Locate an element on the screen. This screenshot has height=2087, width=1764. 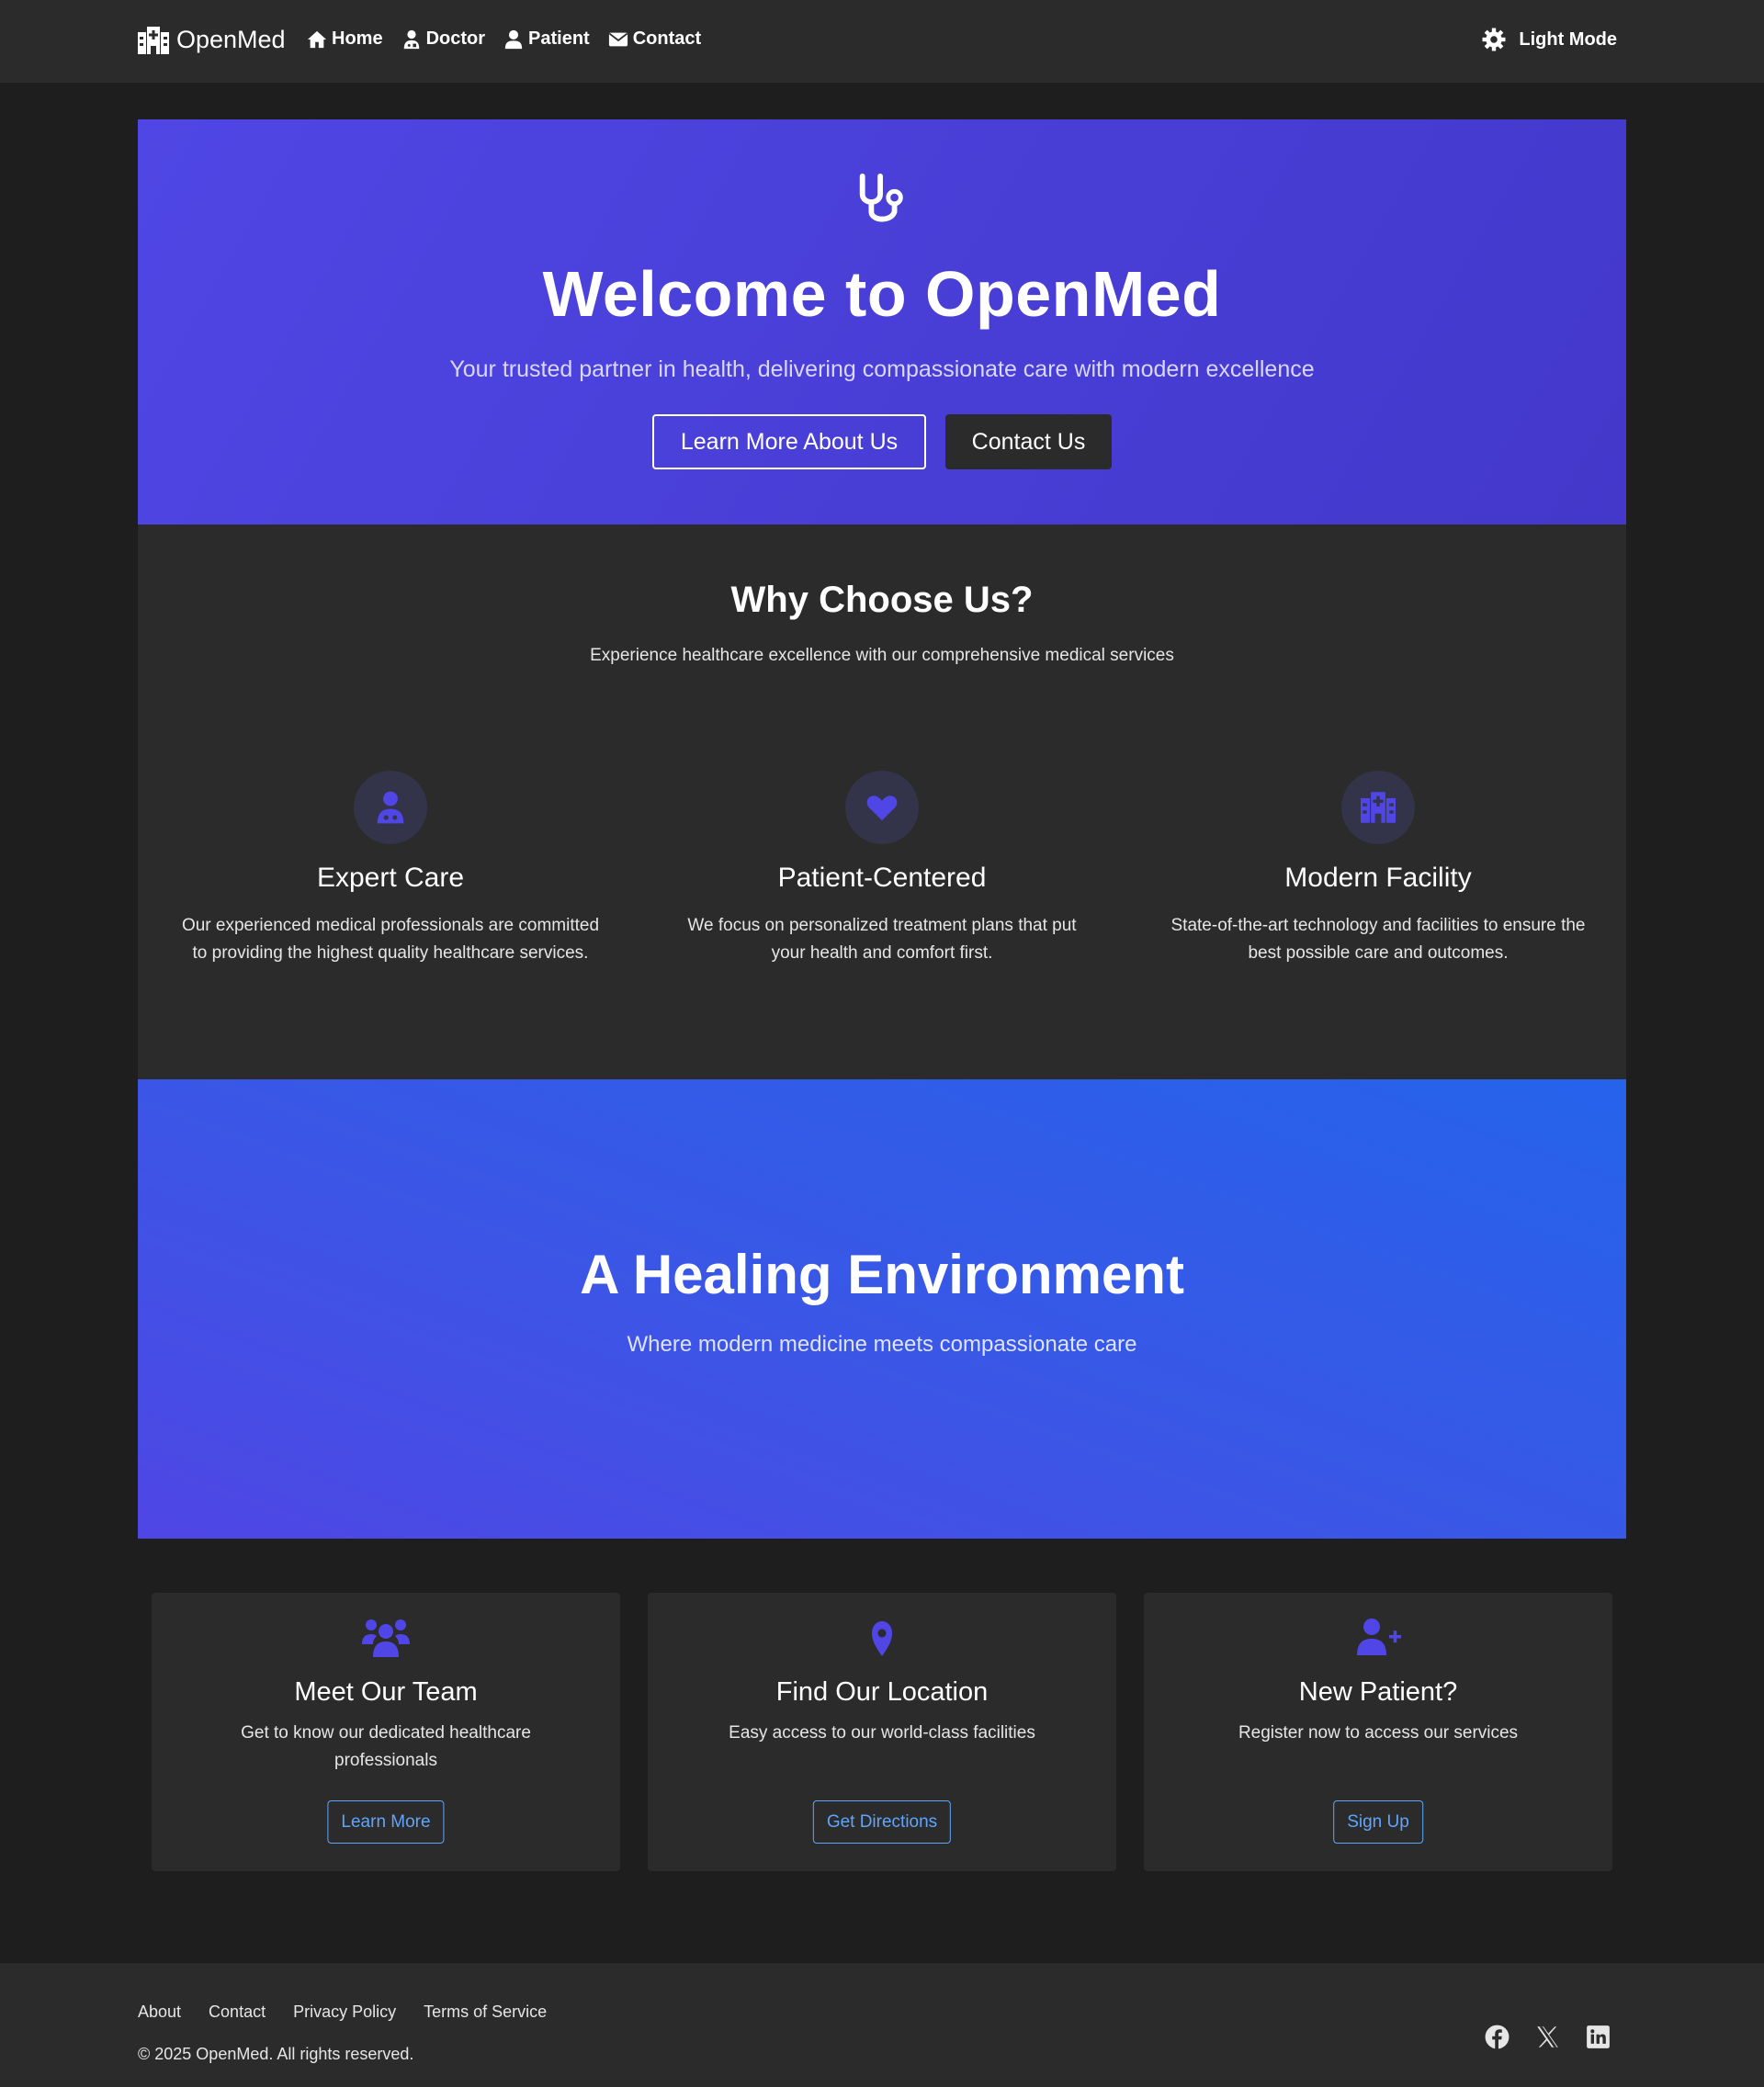
stethoscope-icon is located at coordinates (881, 197).